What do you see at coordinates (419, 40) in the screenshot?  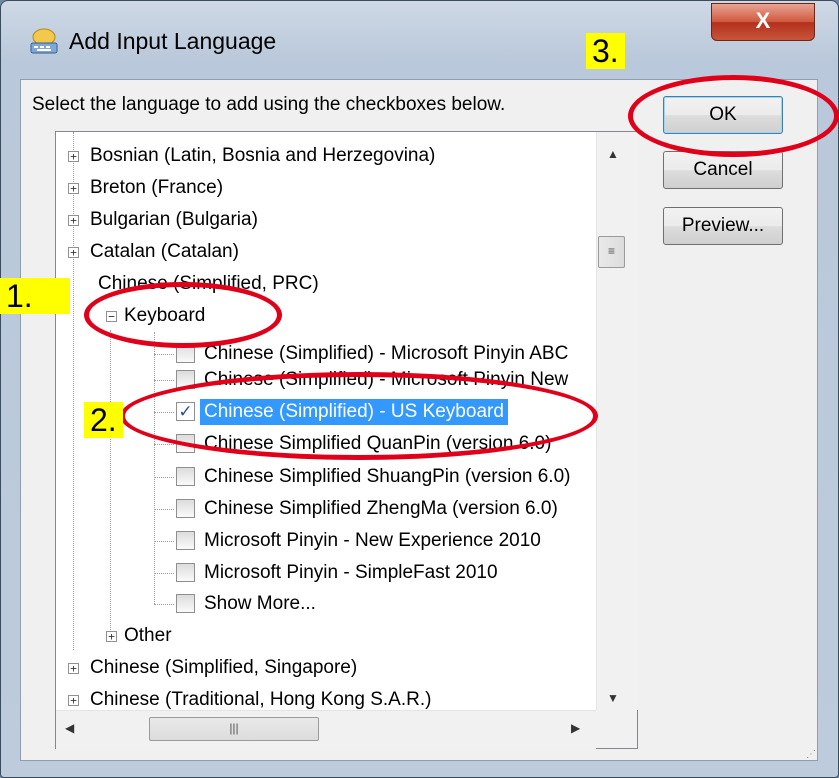 I see `title-bar: Add Input Language X` at bounding box center [419, 40].